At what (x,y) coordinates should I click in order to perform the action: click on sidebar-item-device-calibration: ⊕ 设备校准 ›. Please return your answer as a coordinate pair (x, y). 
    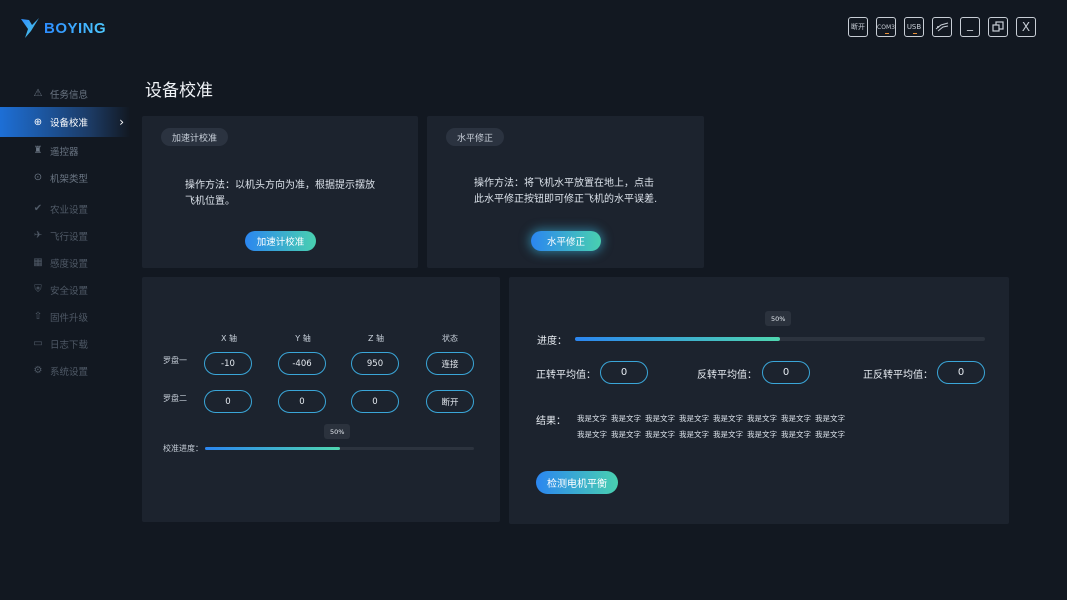
    Looking at the image, I should click on (65, 122).